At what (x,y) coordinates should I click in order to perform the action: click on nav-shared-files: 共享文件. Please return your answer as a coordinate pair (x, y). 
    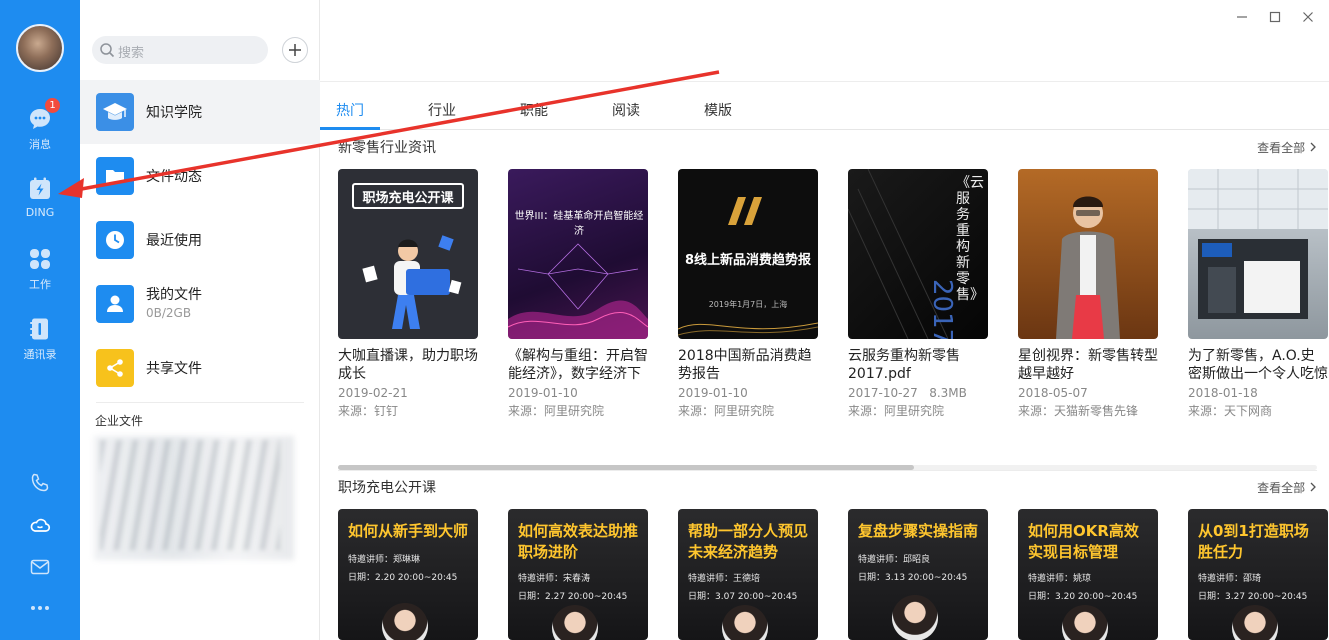
    Looking at the image, I should click on (200, 368).